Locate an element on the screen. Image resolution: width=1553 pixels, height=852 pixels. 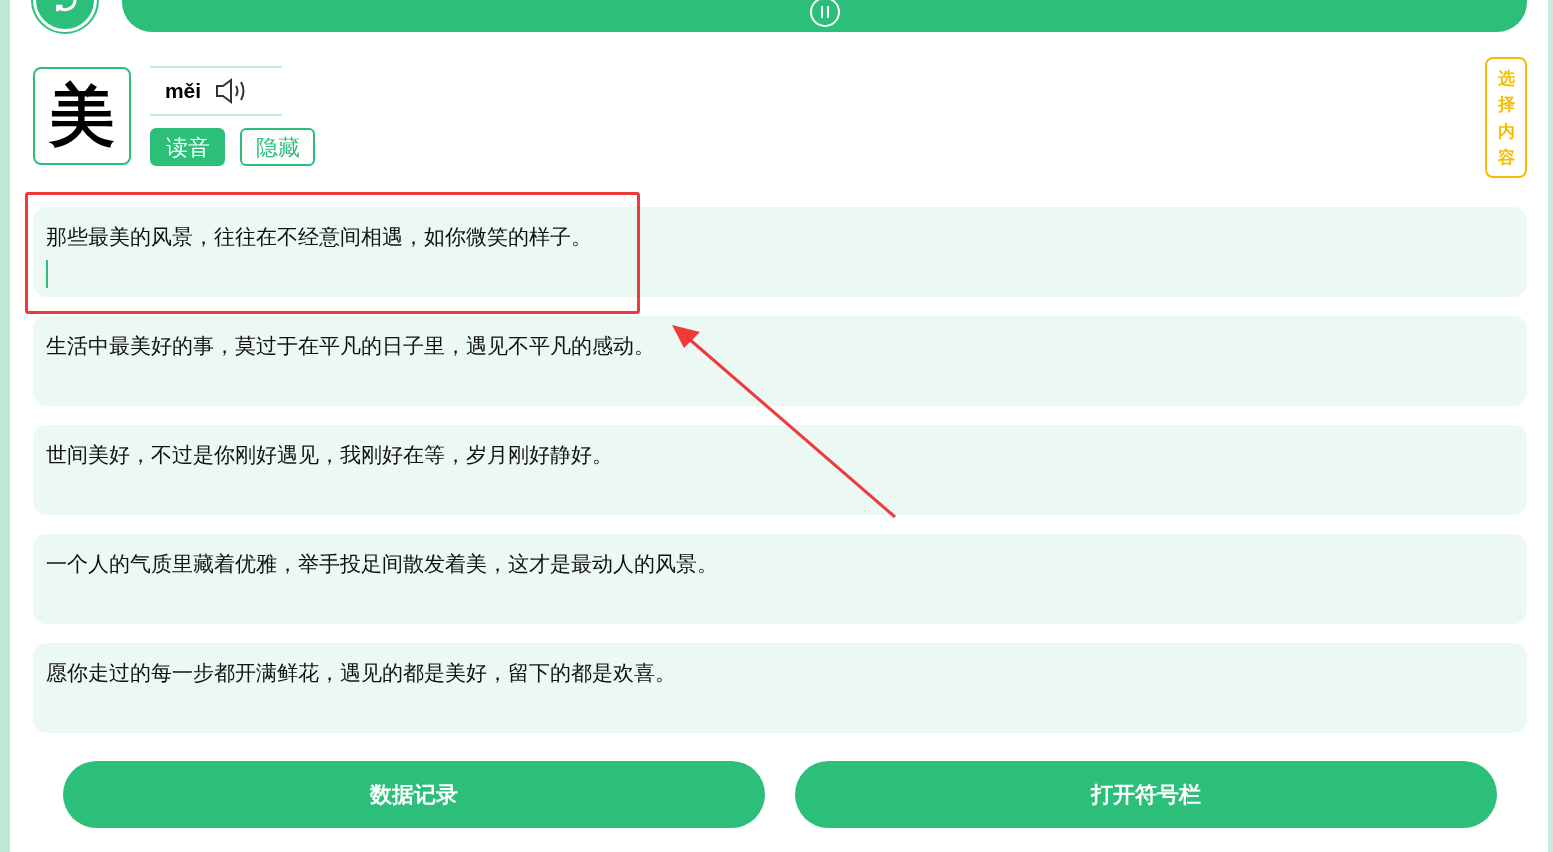
sentence-field: 愿你走过的每一步都开满鲜花，遇见的都是美好，留下的都是欢喜。 is located at coordinates (780, 688).